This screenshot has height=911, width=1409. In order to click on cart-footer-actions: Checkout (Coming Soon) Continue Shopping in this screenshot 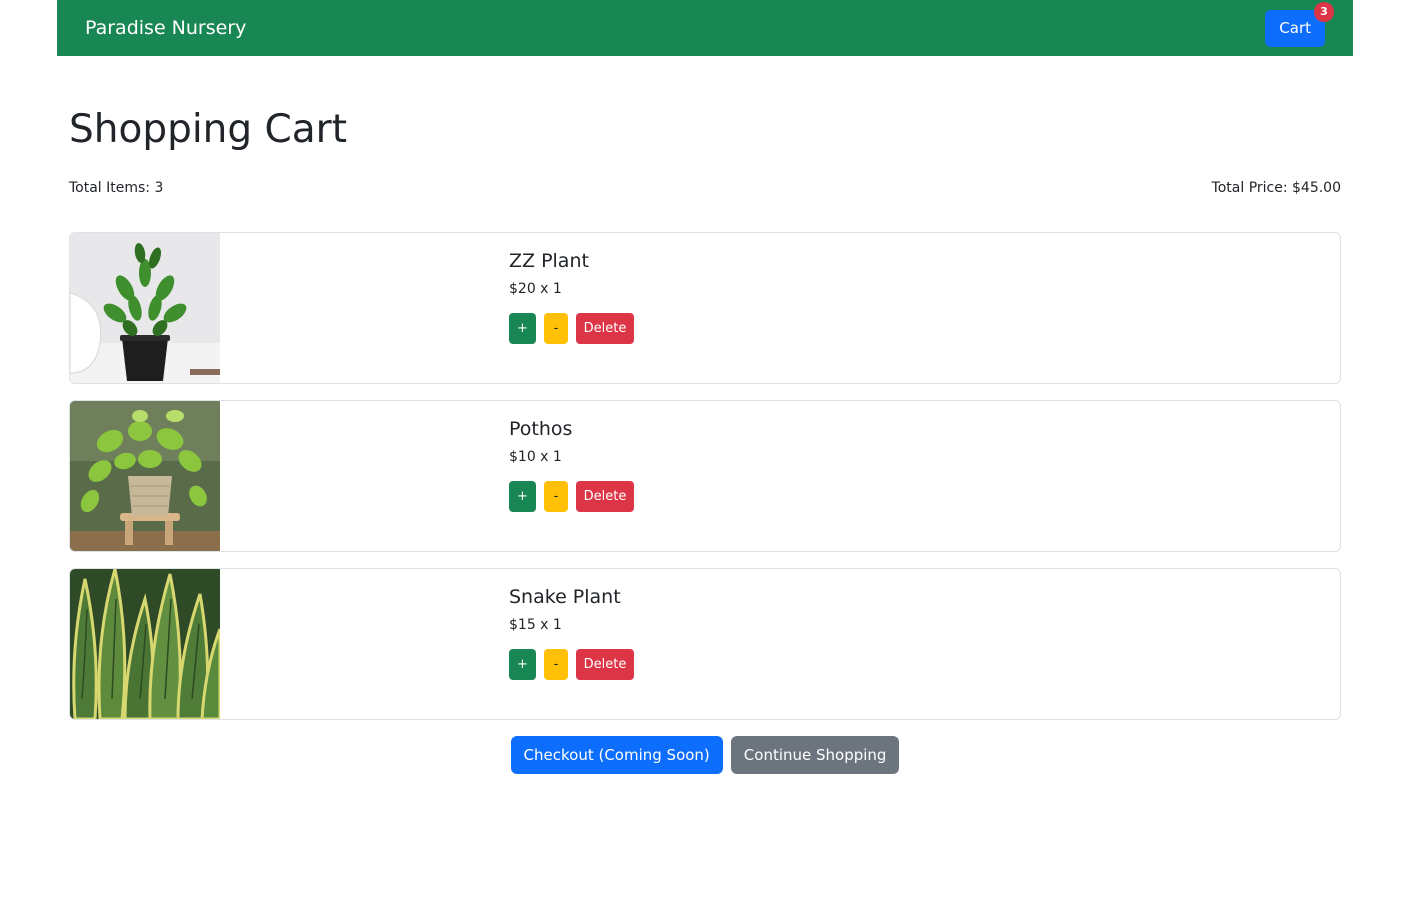, I will do `click(705, 755)`.